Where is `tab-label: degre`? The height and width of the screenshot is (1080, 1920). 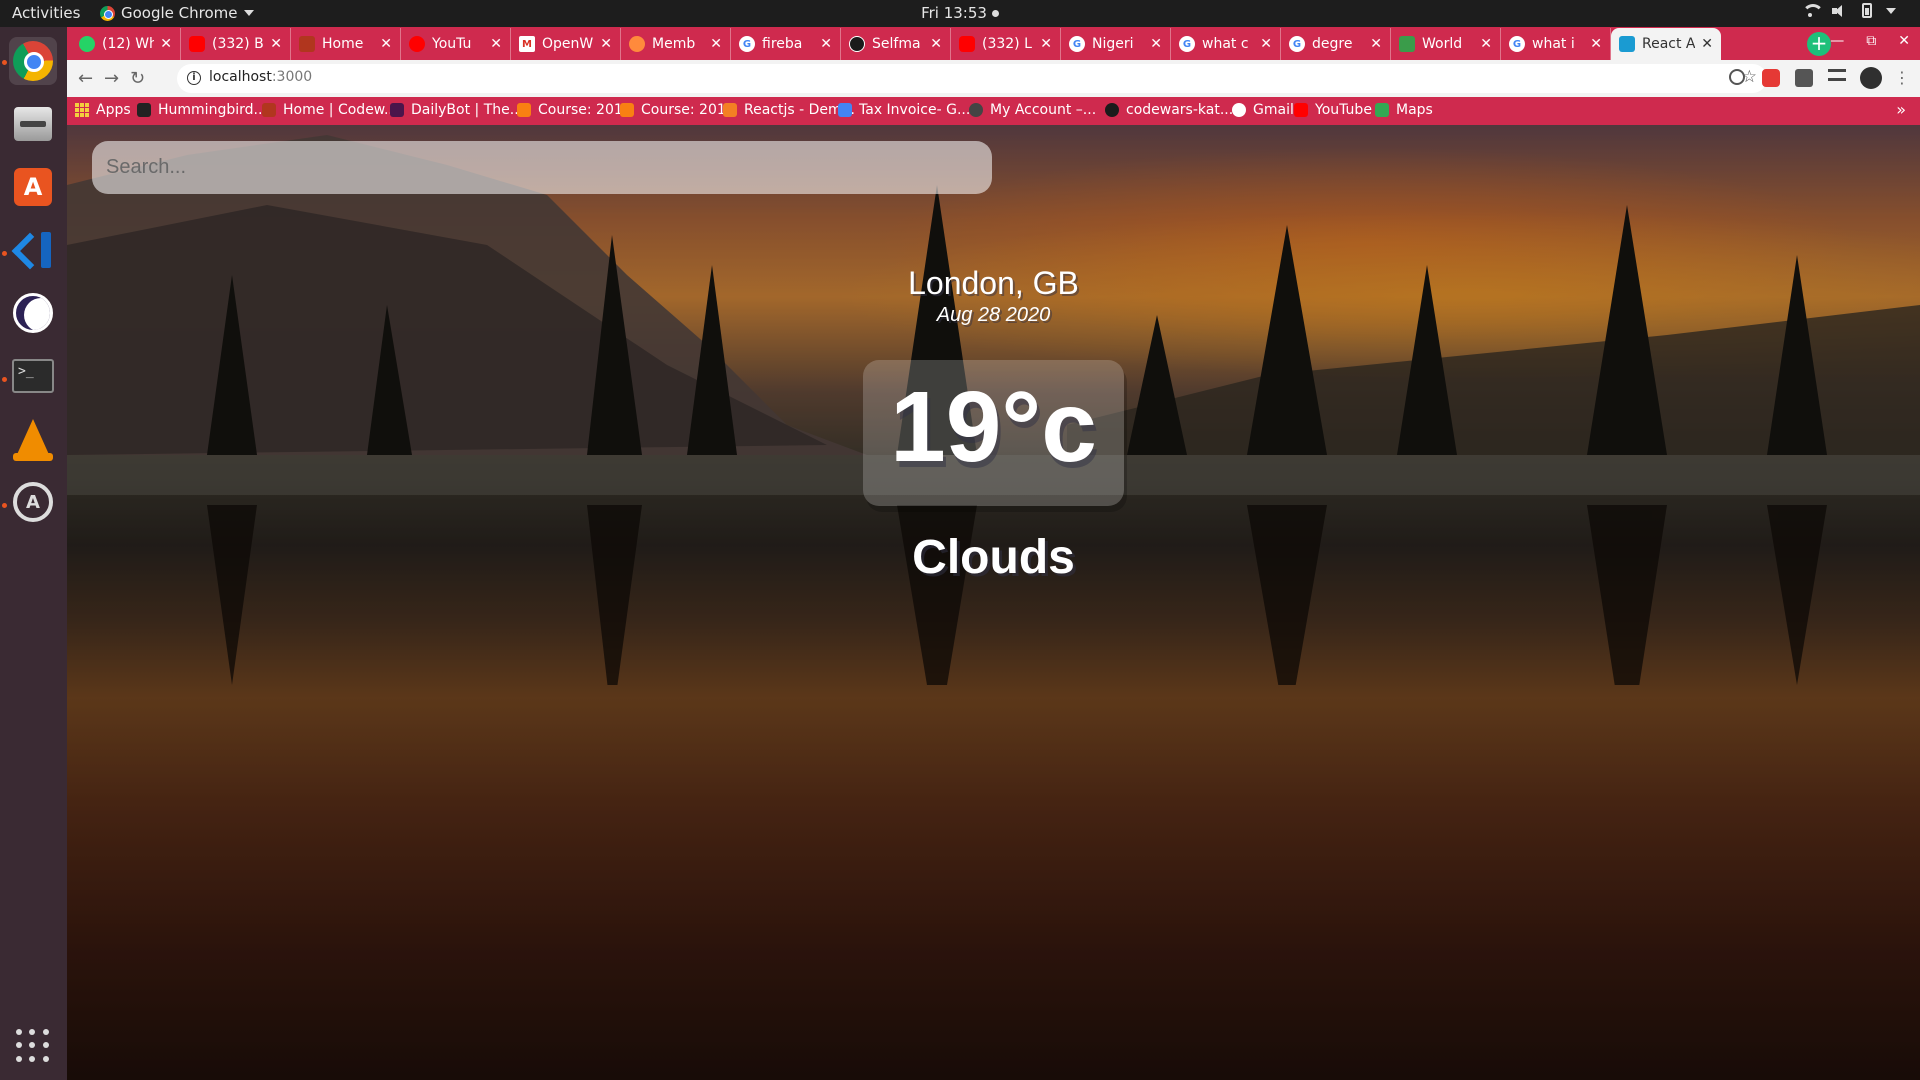 tab-label: degre is located at coordinates (1332, 44).